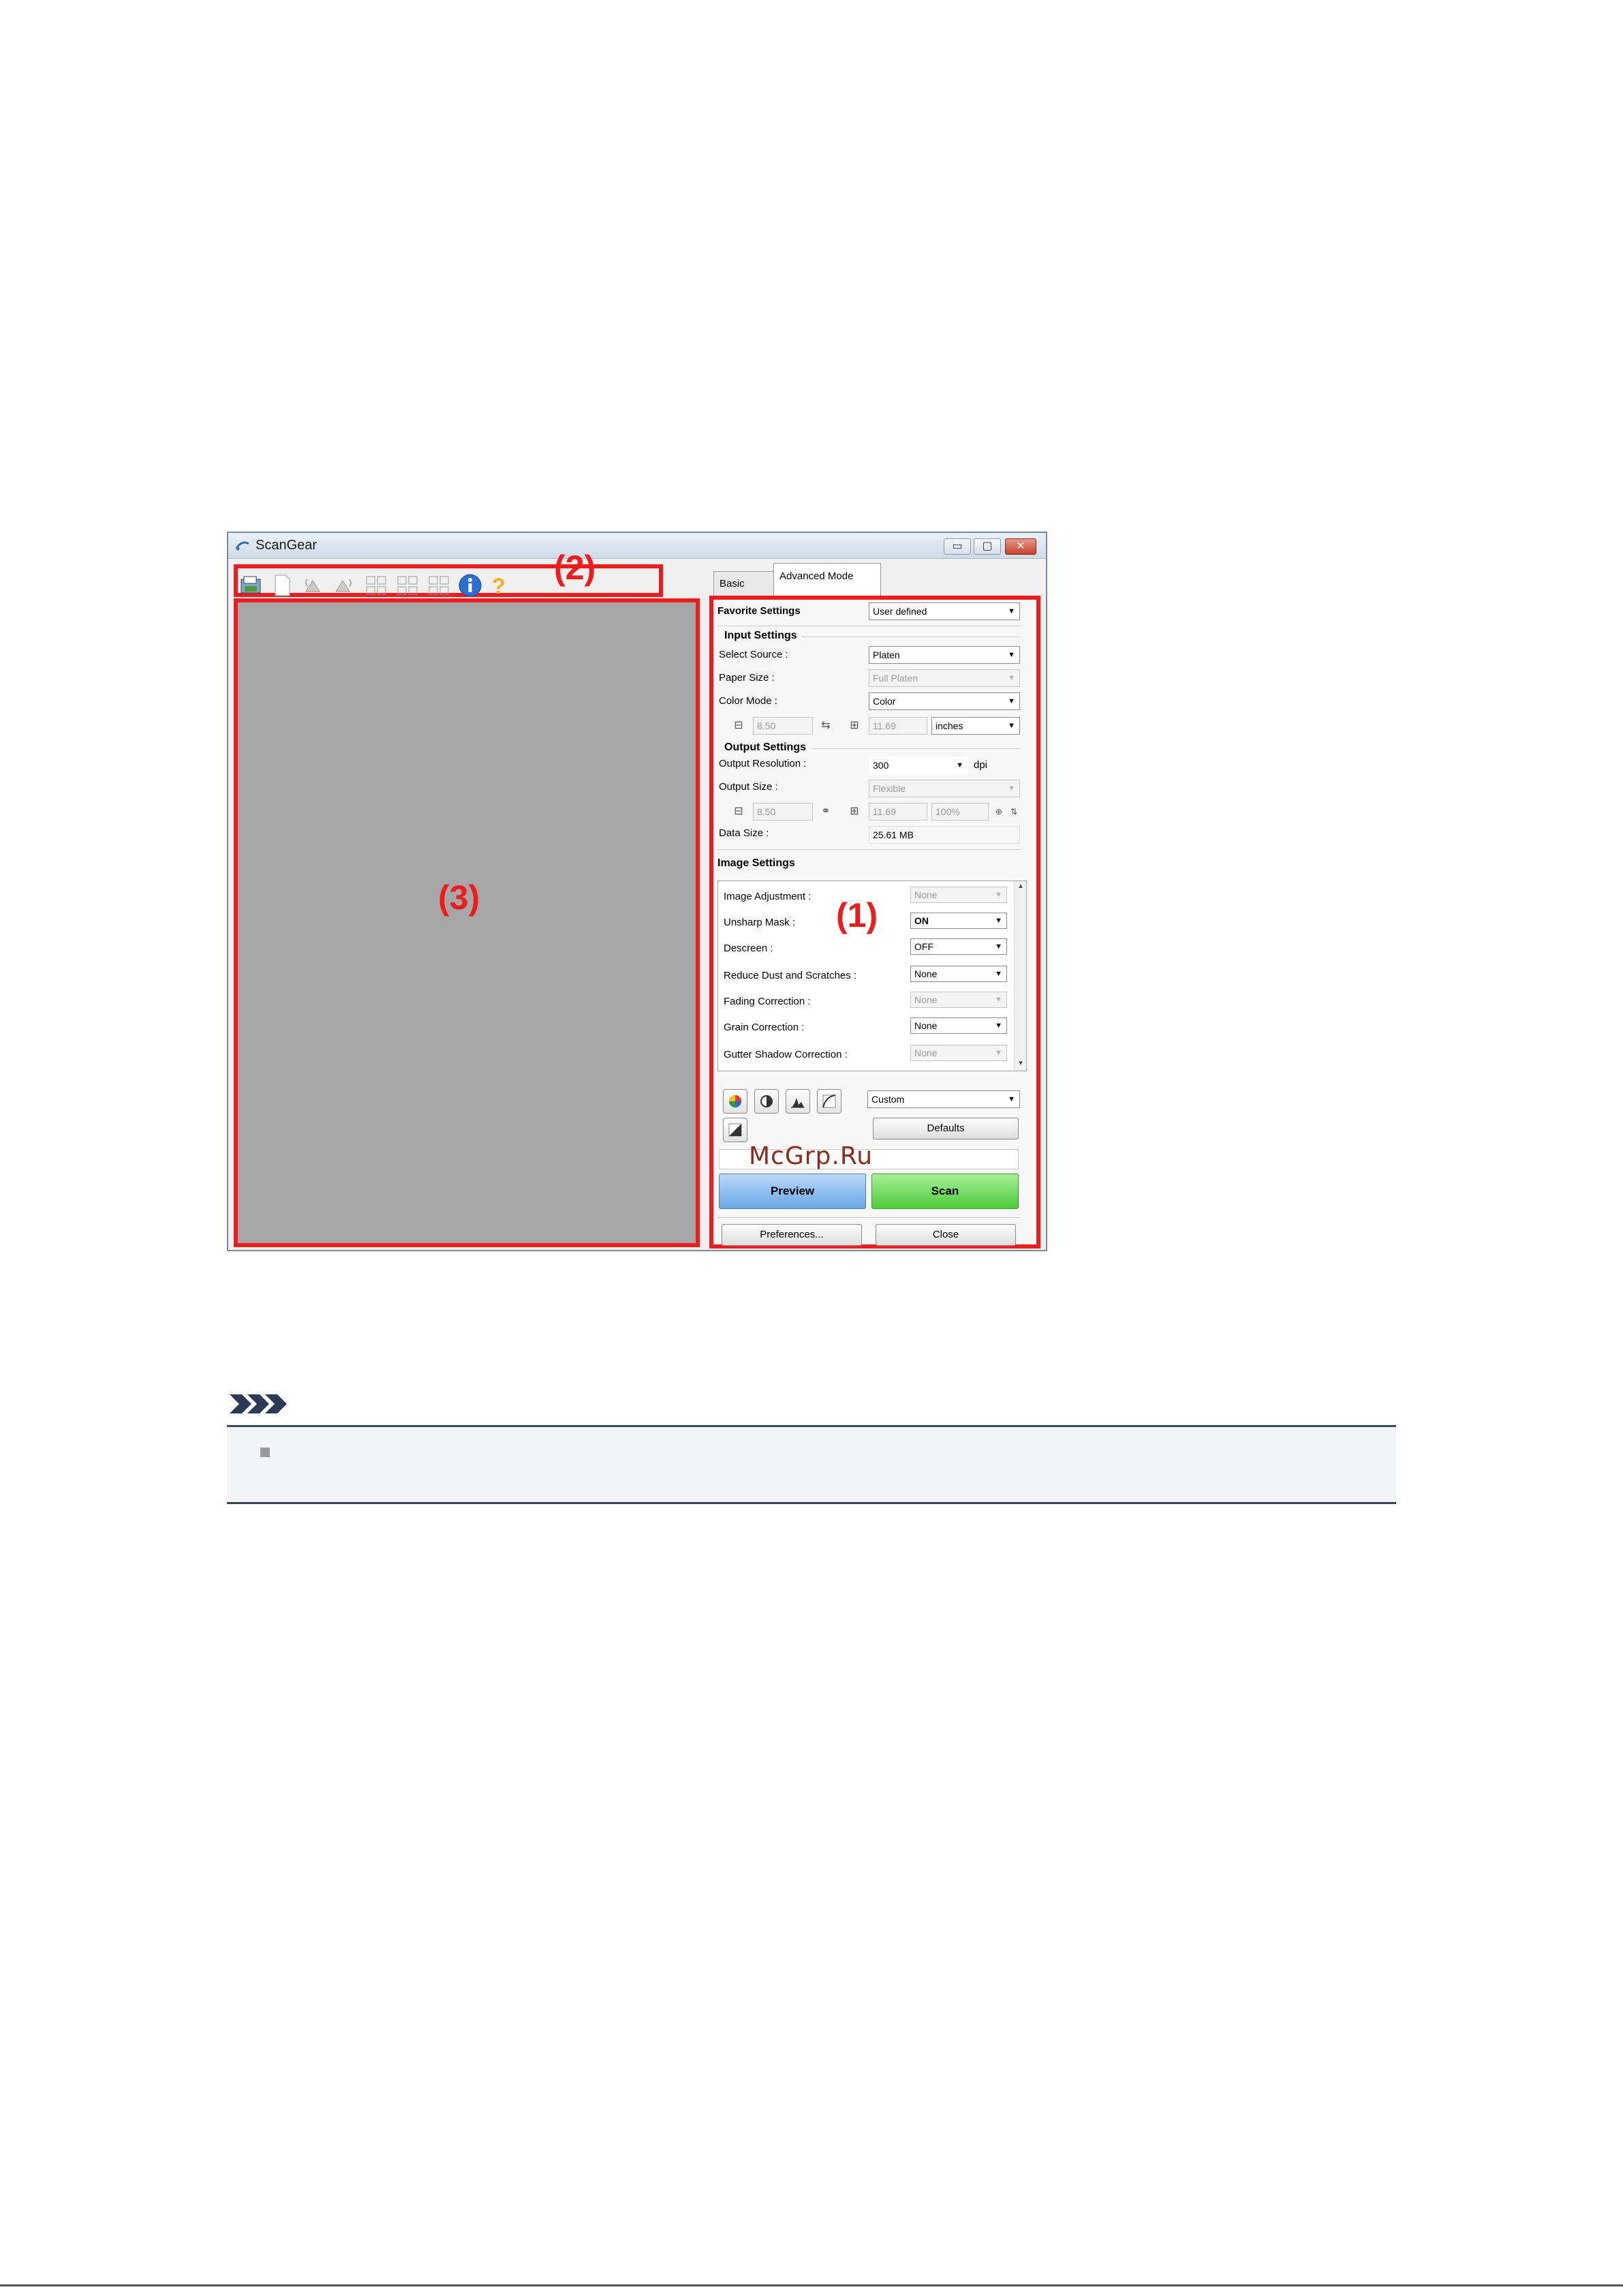 The height and width of the screenshot is (2296, 1623). I want to click on saturation-color-balance-button, so click(735, 1101).